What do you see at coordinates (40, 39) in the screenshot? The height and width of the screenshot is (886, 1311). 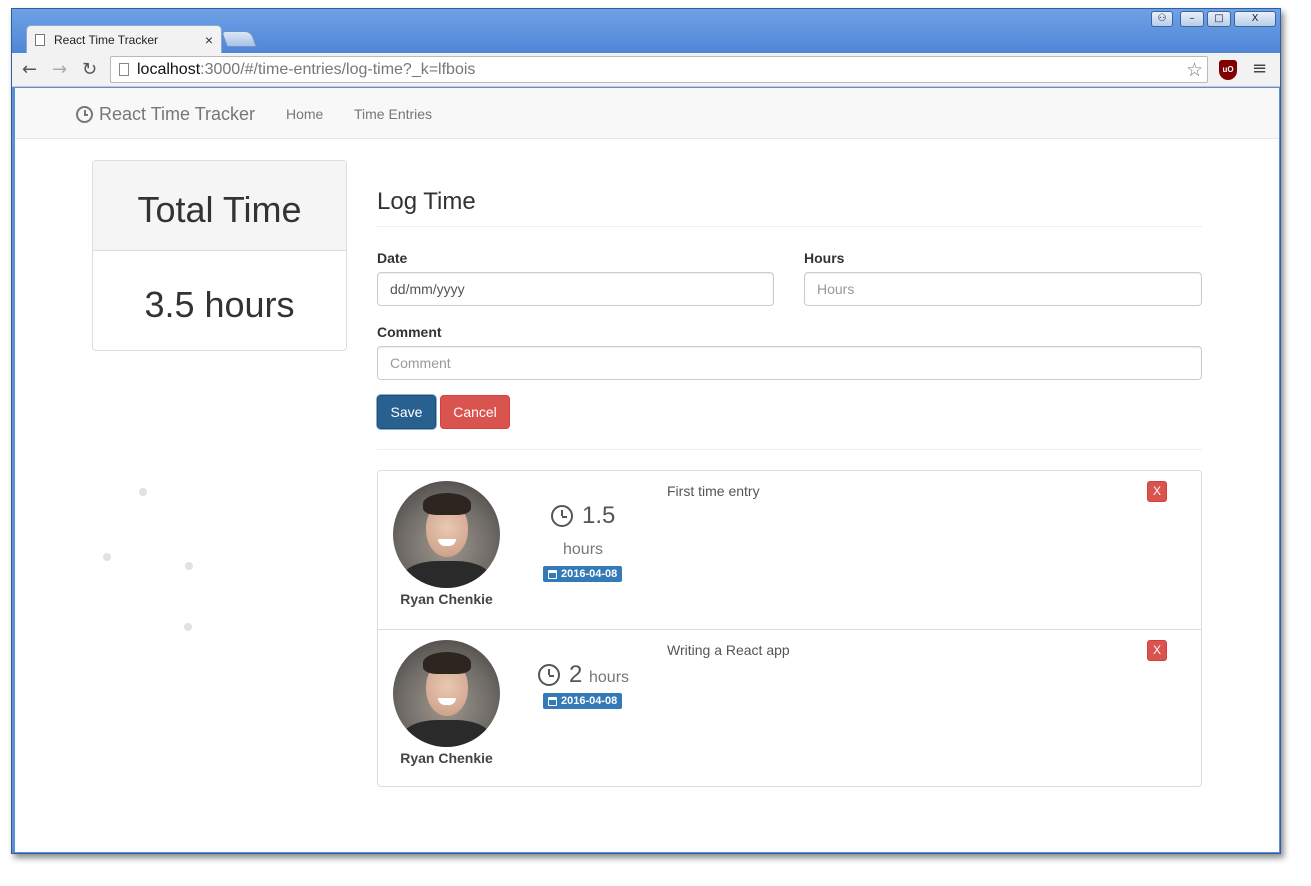 I see `document-icon` at bounding box center [40, 39].